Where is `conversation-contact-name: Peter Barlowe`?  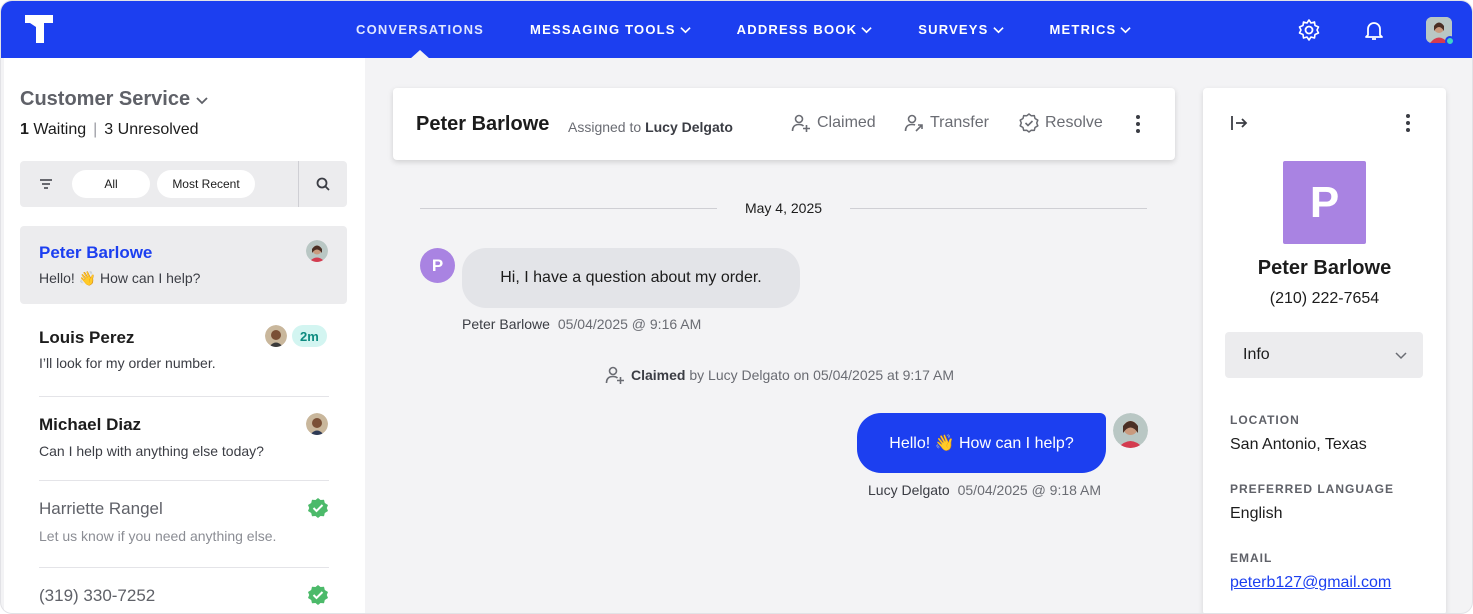
conversation-contact-name: Peter Barlowe is located at coordinates (483, 124).